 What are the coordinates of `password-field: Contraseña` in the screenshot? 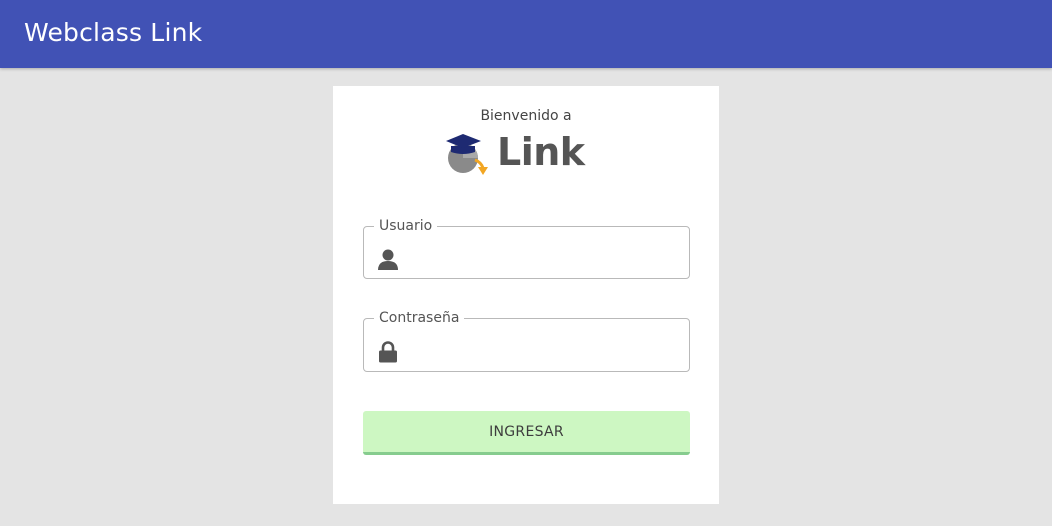 It's located at (526, 341).